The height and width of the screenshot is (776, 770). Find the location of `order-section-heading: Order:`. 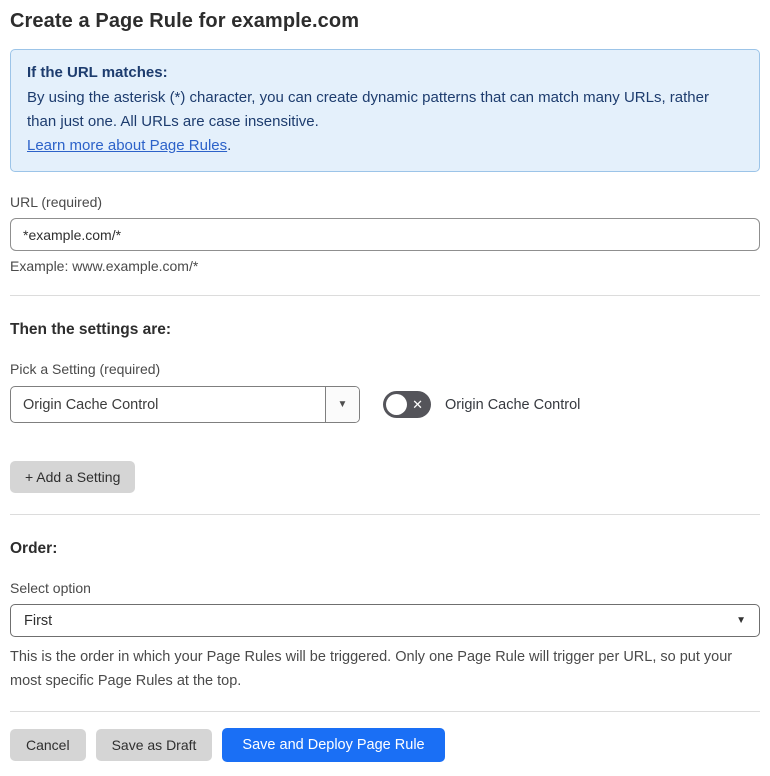

order-section-heading: Order: is located at coordinates (34, 548).